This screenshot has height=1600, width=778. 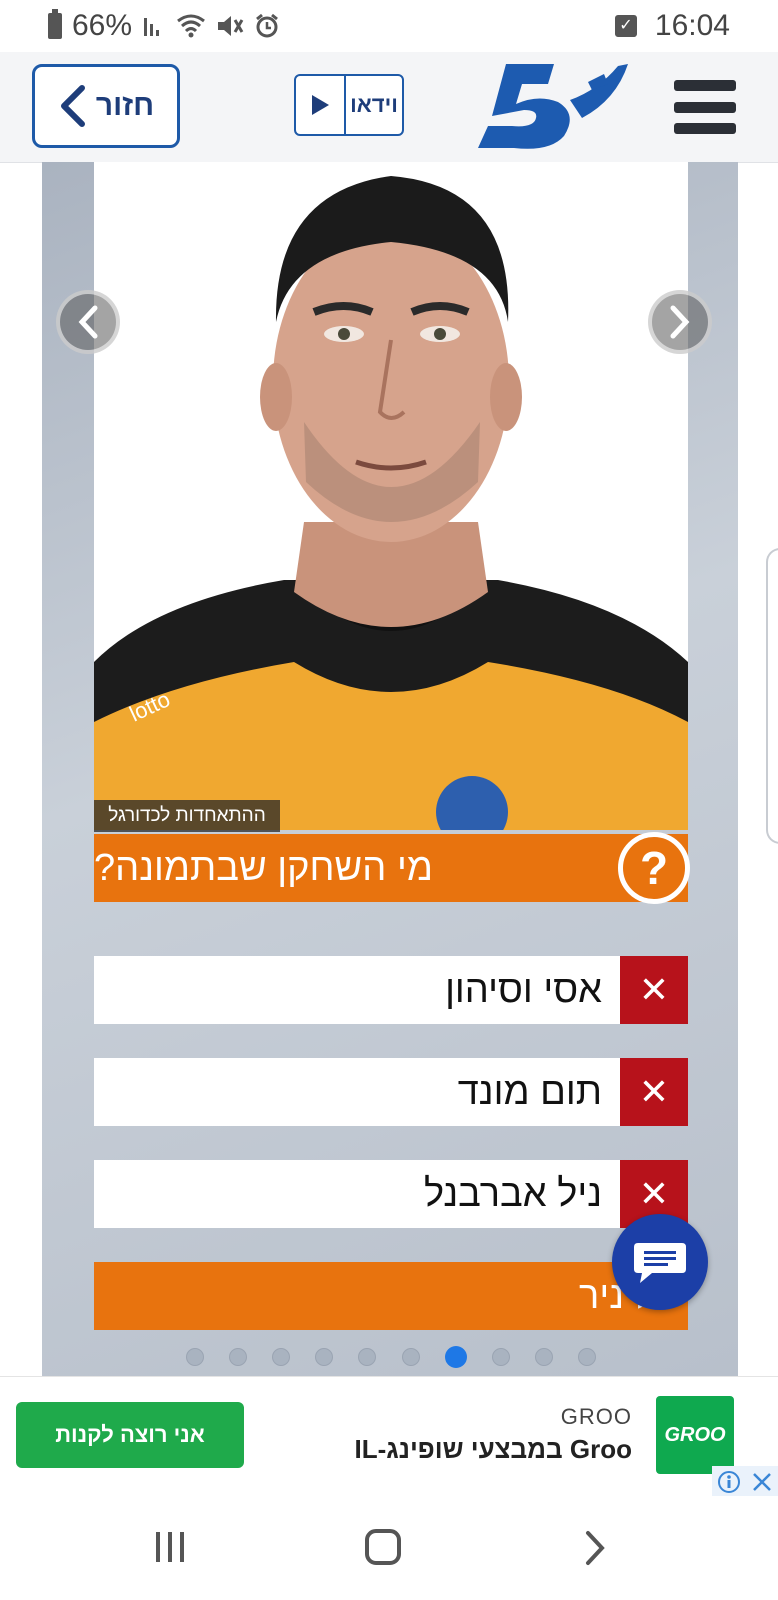 I want to click on answer-option-4: גל ניר, so click(x=391, y=1296).